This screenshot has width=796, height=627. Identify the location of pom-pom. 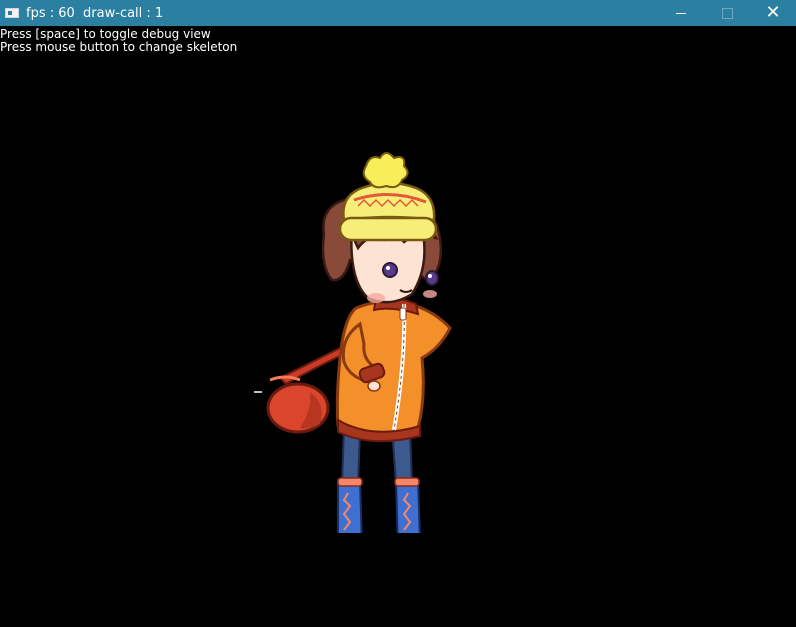
(385, 170).